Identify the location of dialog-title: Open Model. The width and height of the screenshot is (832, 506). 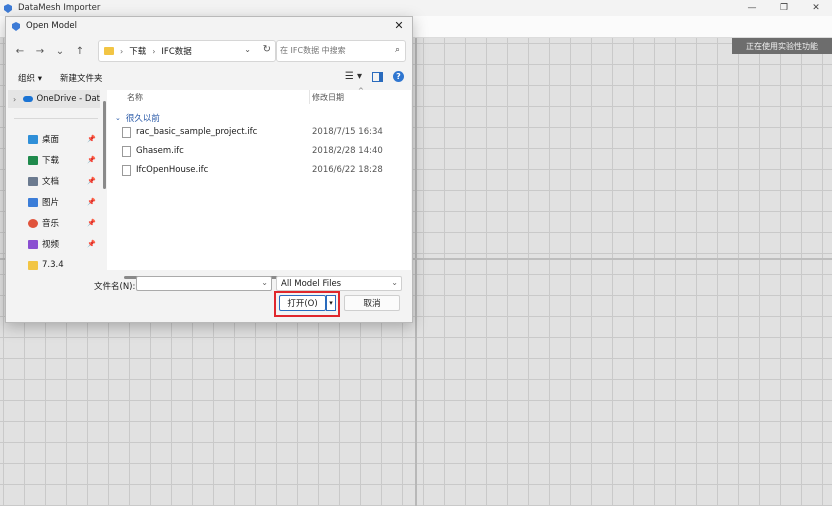
(51, 26).